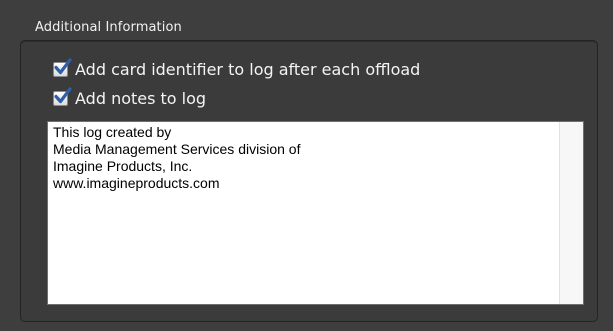 The image size is (613, 331). What do you see at coordinates (571, 213) in the screenshot?
I see `notes-scrollbar` at bounding box center [571, 213].